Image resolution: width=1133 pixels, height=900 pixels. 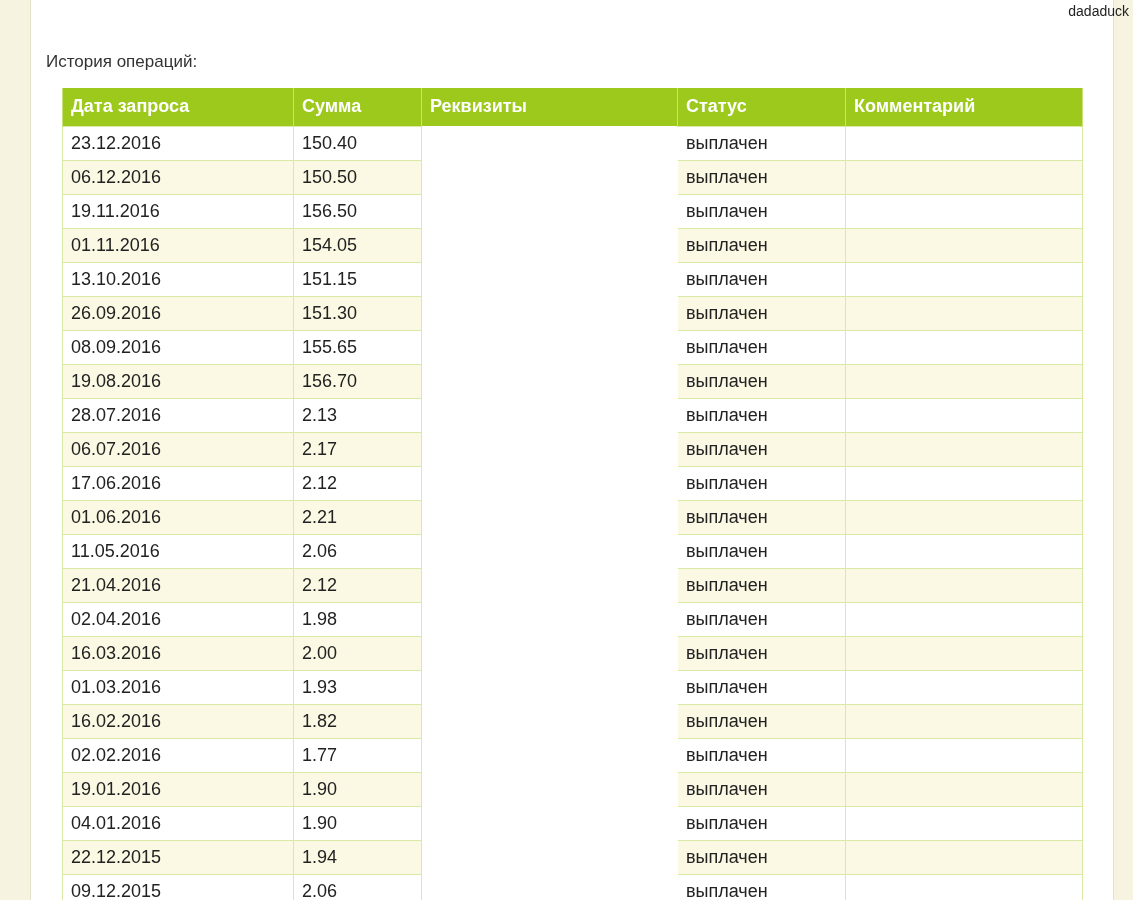 What do you see at coordinates (178, 551) in the screenshot?
I see `table-cell: 11.05.2016` at bounding box center [178, 551].